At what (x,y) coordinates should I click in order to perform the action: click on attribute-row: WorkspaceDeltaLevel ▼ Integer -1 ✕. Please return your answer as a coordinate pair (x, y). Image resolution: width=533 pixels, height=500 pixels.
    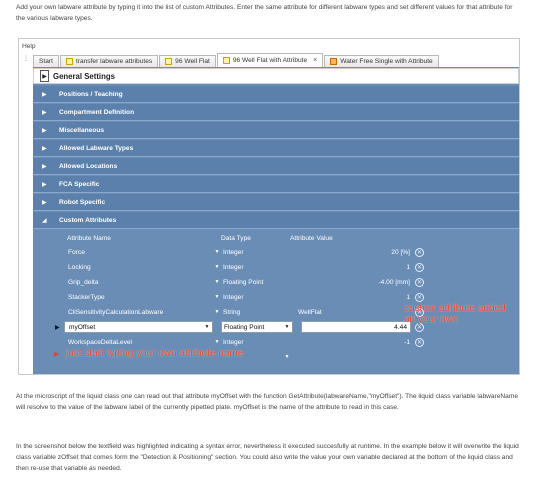
    Looking at the image, I should click on (276, 342).